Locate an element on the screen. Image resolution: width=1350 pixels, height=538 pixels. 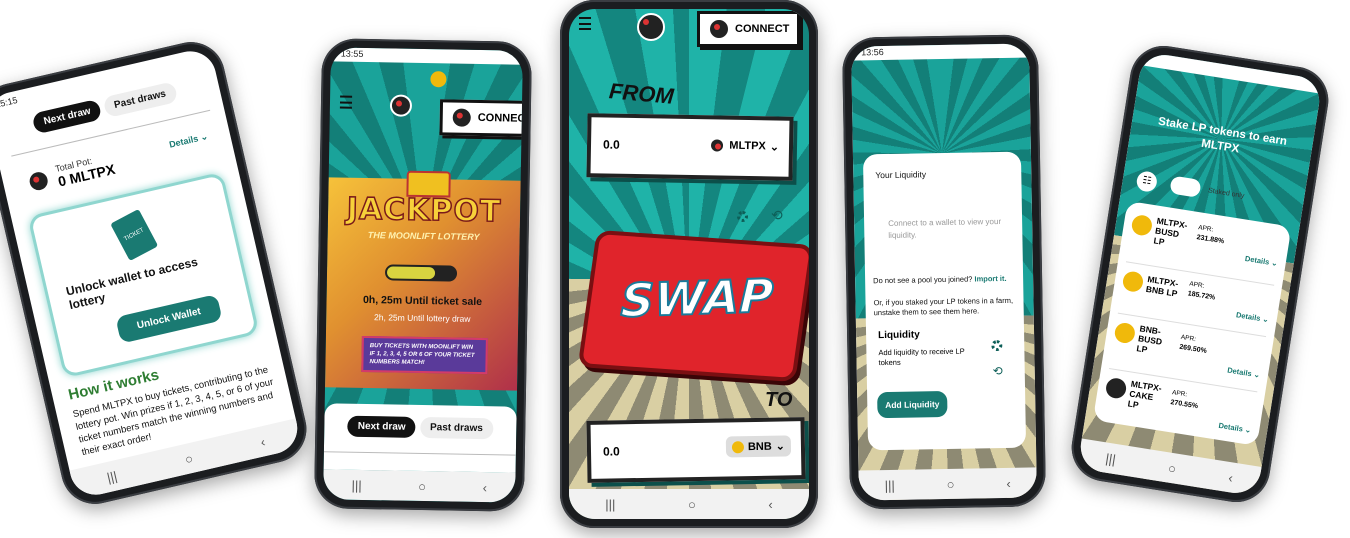
swap-banner: SWAP is located at coordinates (693, 306).